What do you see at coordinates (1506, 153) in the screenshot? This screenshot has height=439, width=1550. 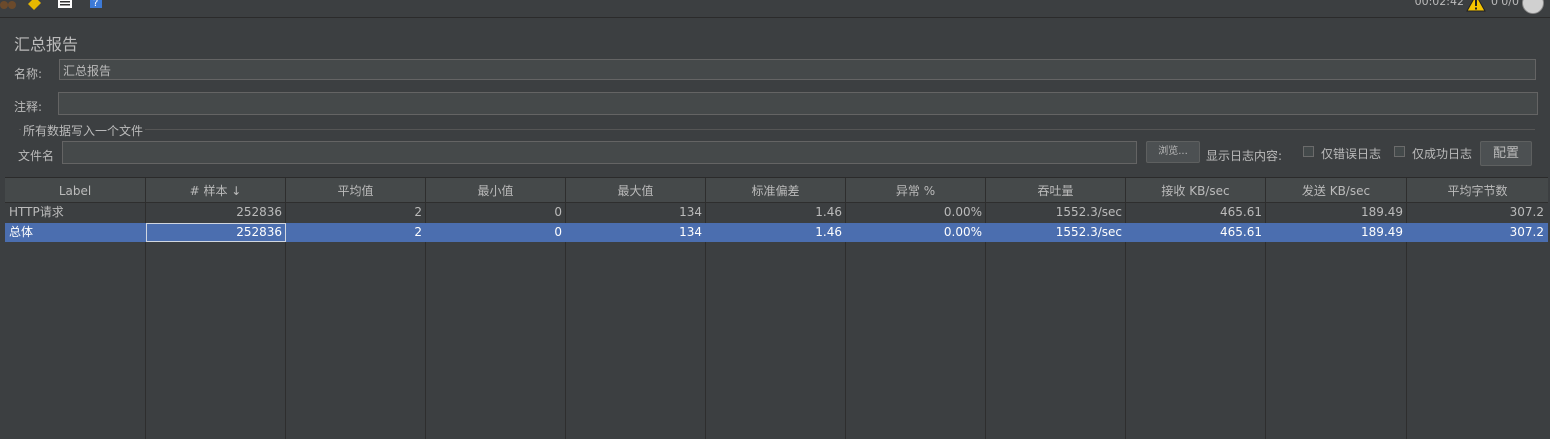 I see `configure-button: 配置` at bounding box center [1506, 153].